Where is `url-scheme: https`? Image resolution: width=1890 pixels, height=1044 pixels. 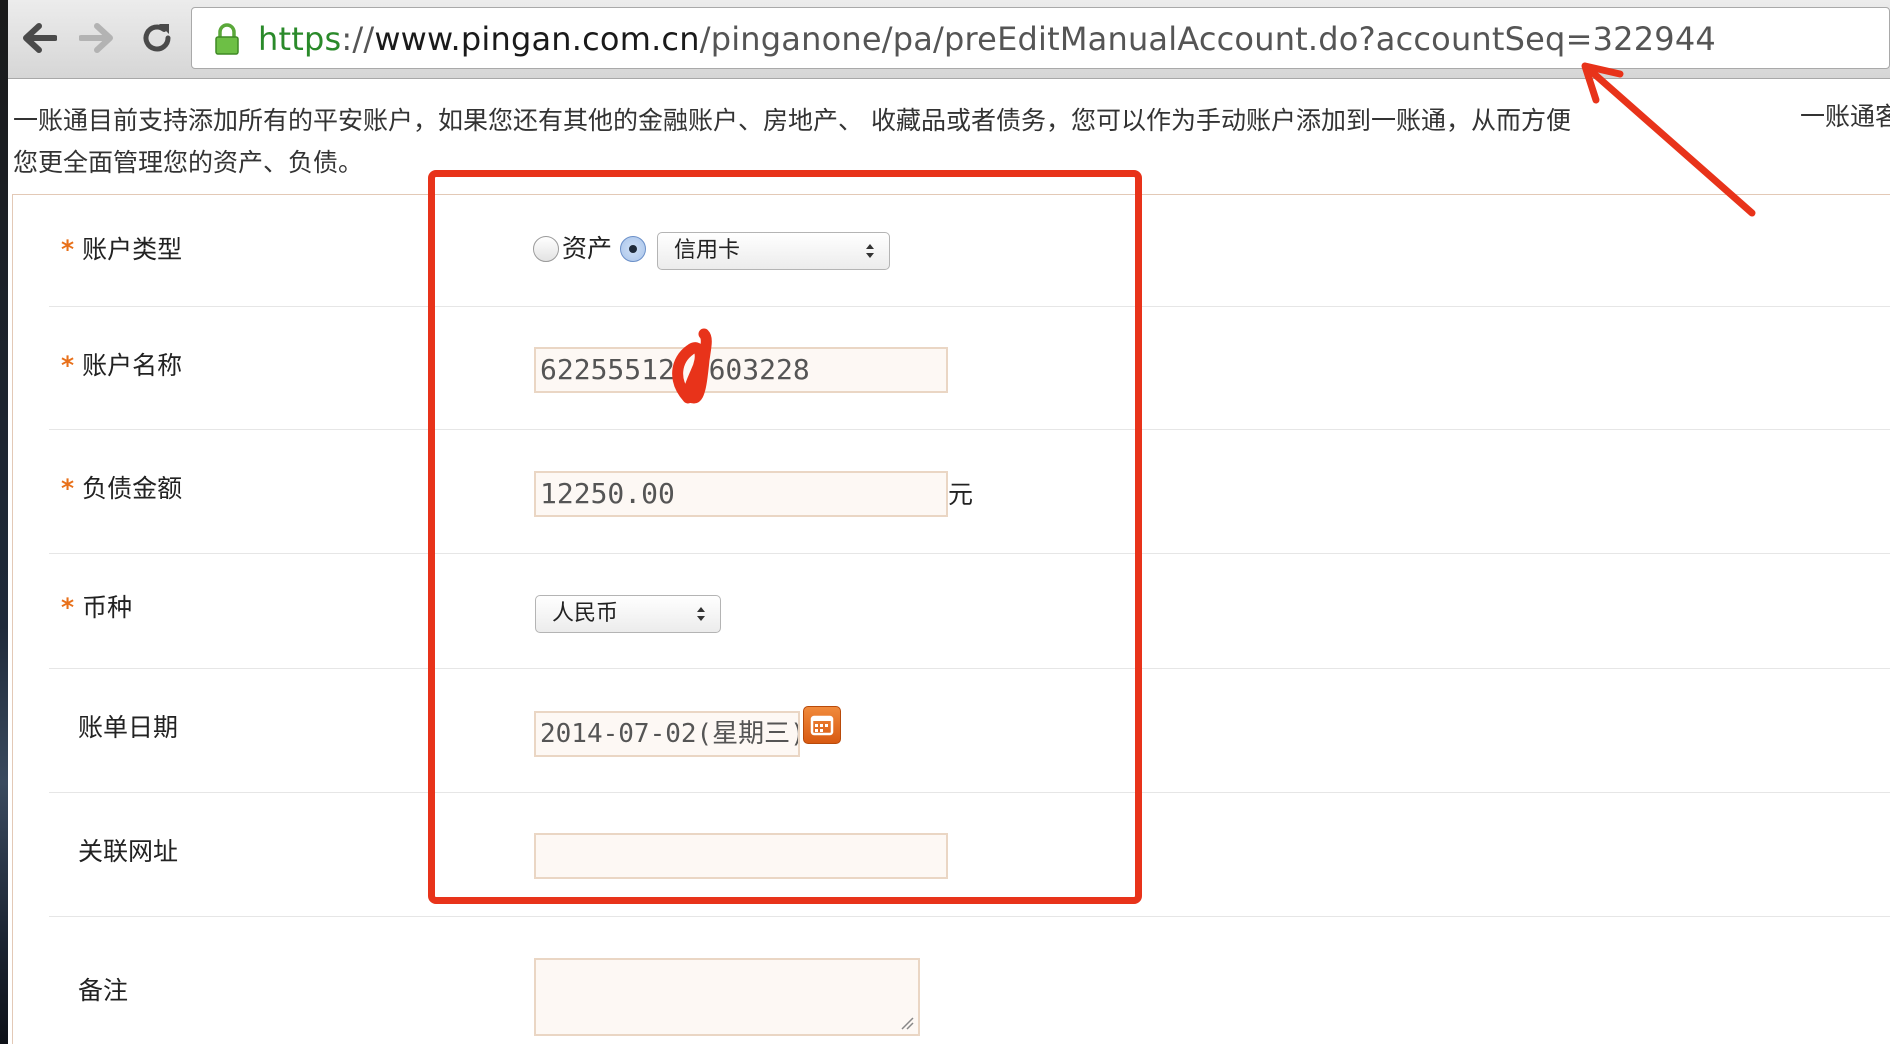 url-scheme: https is located at coordinates (300, 39).